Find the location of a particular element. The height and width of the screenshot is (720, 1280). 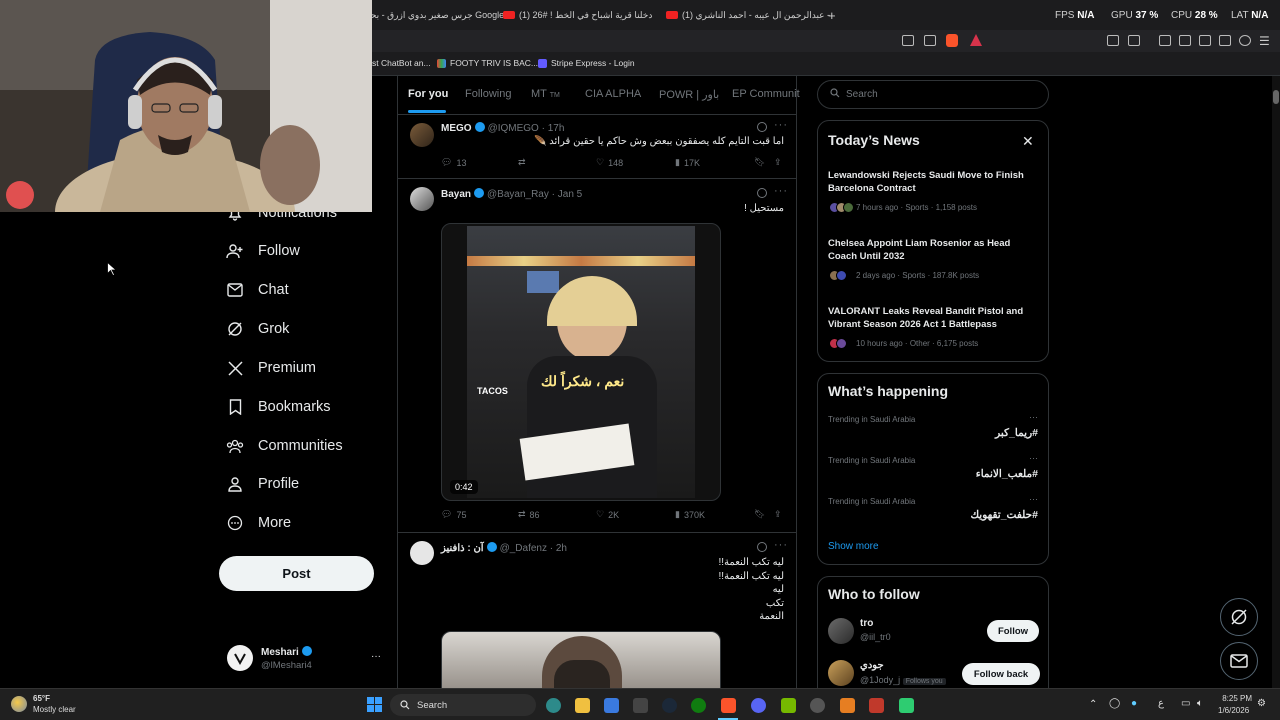

tweet-author: آن : ذافنيز @_Dafenz · 2h is located at coordinates (504, 548).